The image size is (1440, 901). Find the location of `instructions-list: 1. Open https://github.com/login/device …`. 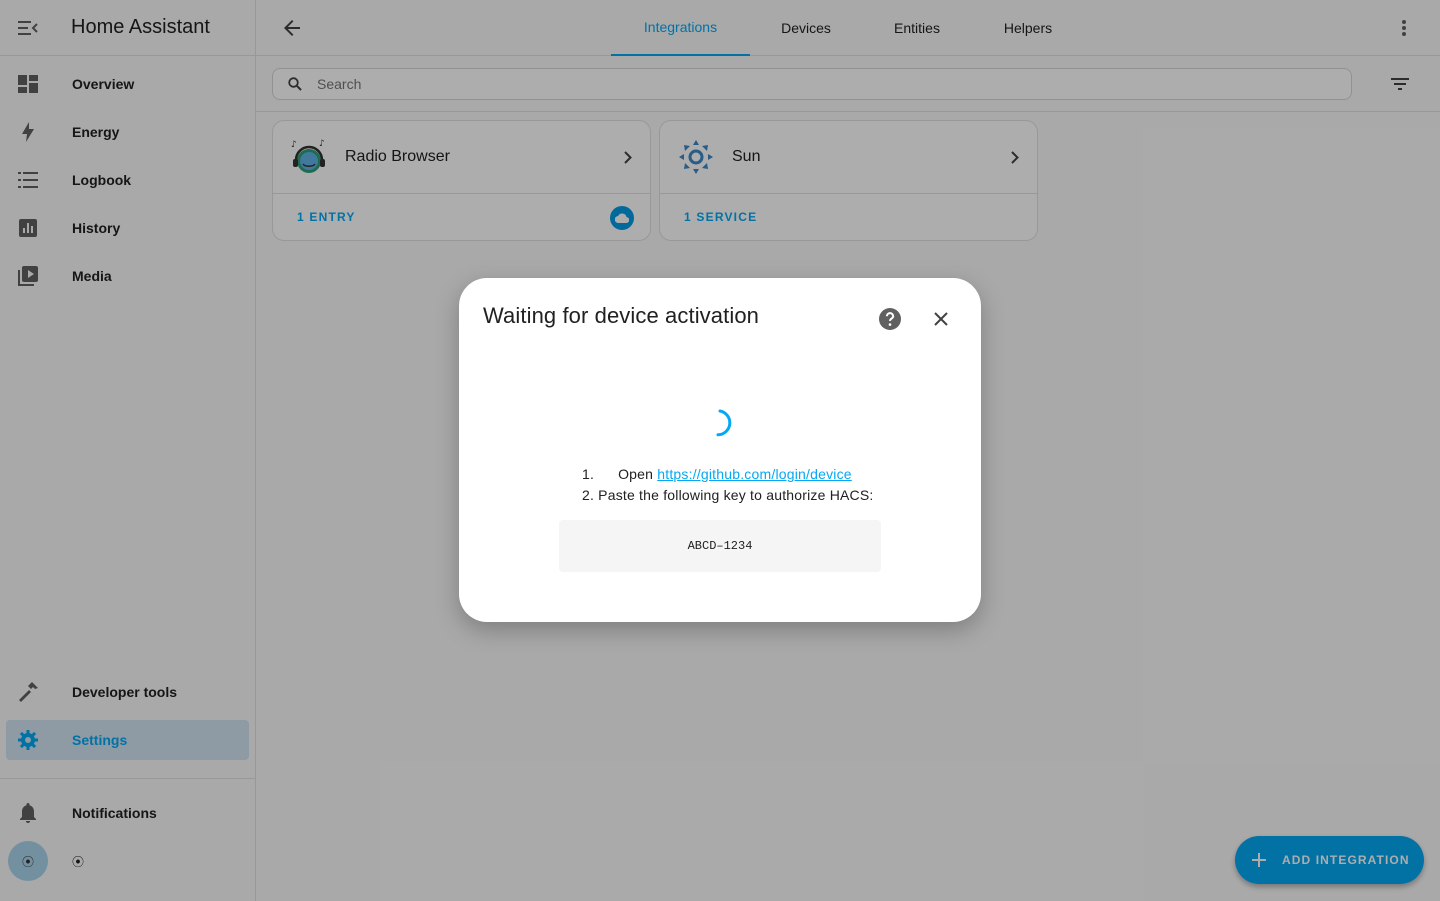

instructions-list: 1. Open https://github.com/login/device … is located at coordinates (728, 485).